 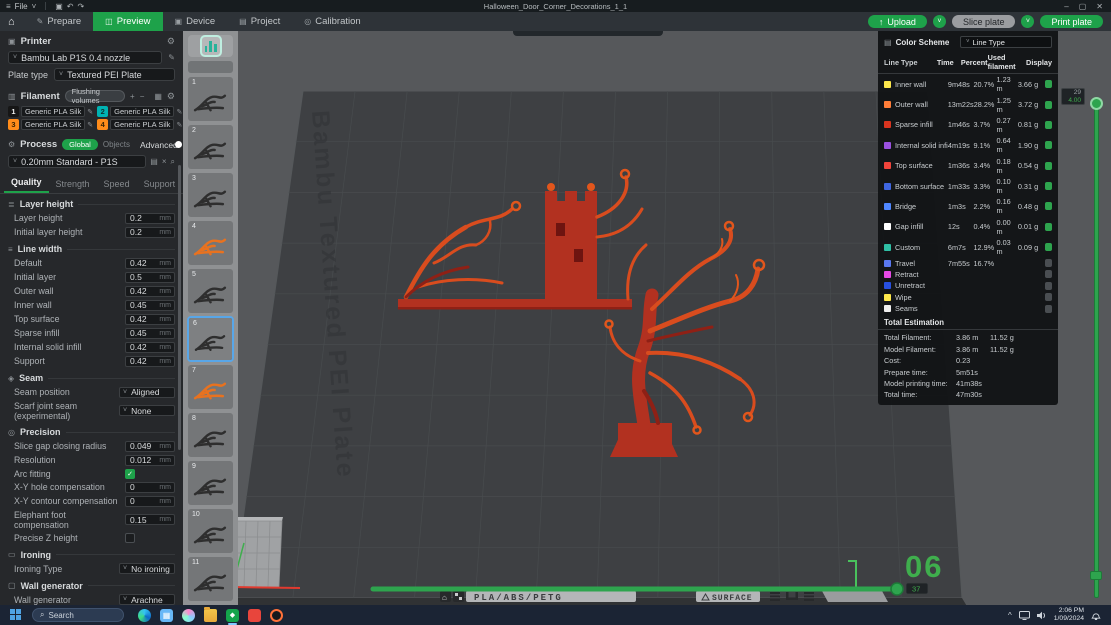 What do you see at coordinates (210, 614) in the screenshot?
I see `file-explorer-icon` at bounding box center [210, 614].